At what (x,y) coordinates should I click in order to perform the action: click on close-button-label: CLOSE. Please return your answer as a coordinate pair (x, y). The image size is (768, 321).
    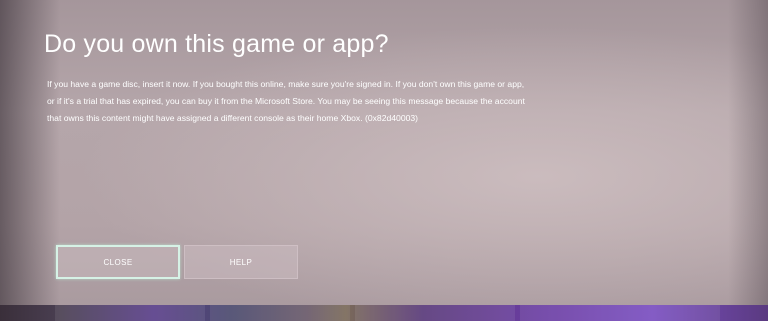
    Looking at the image, I should click on (118, 262).